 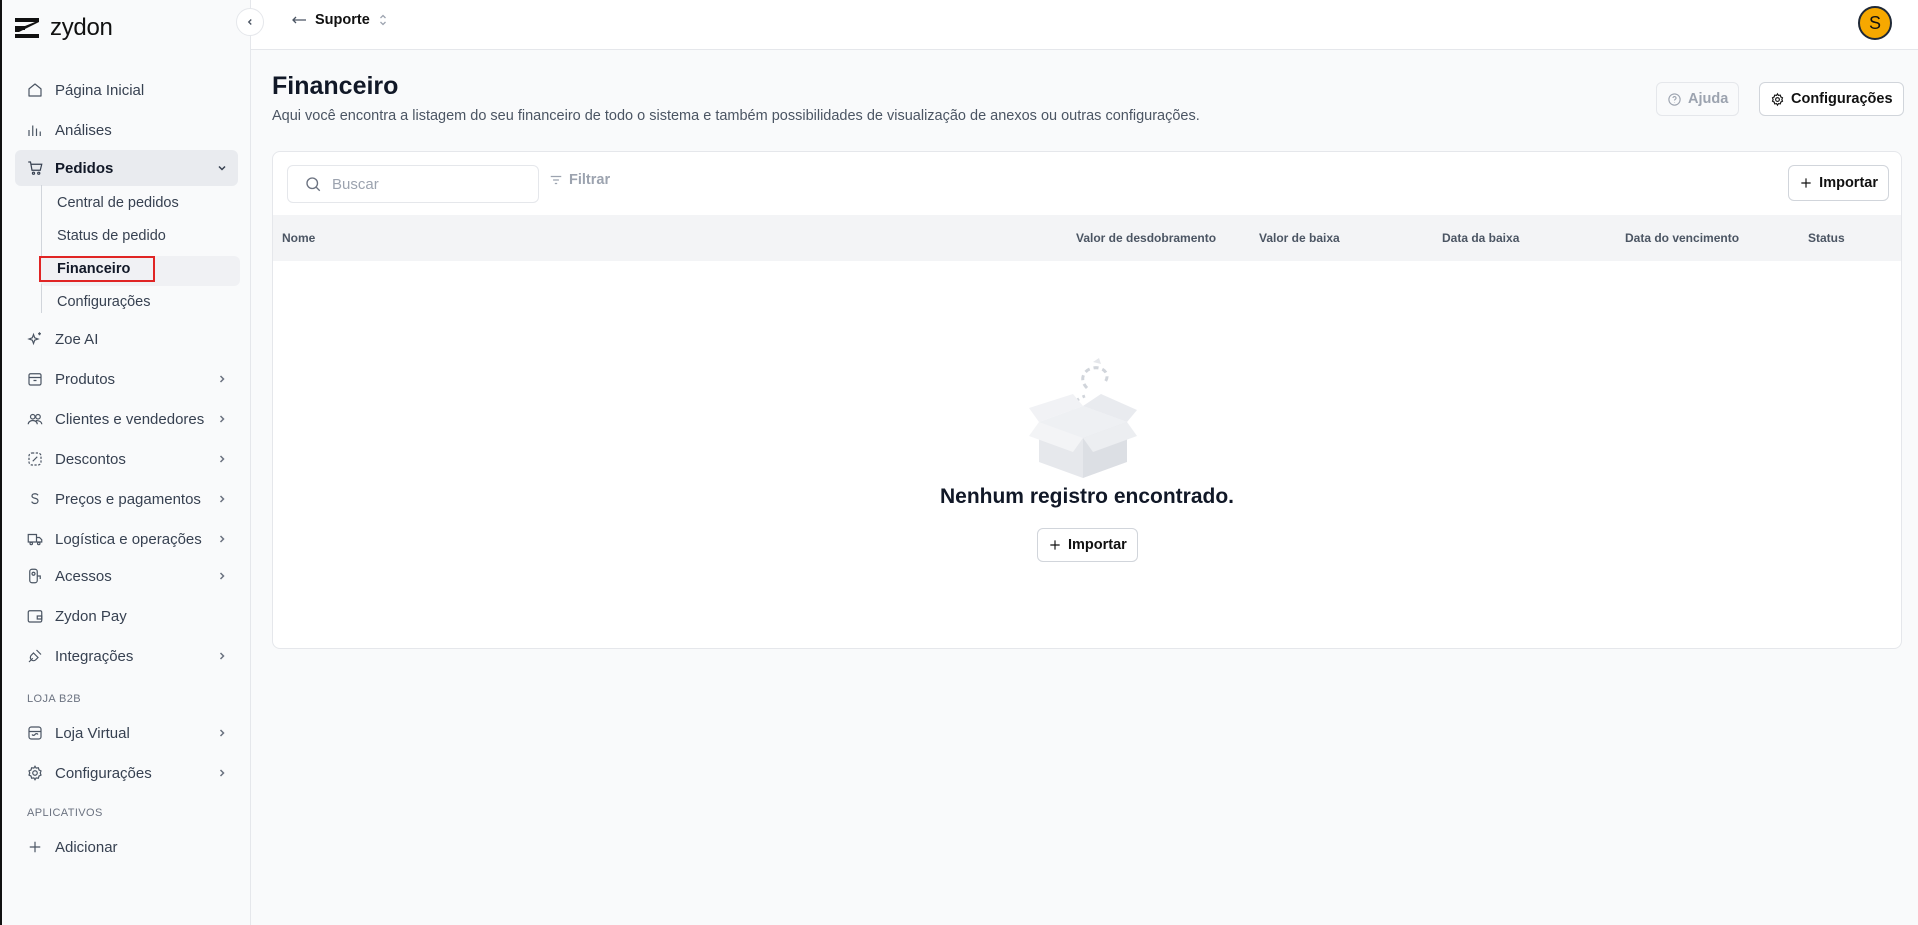 What do you see at coordinates (1084, 25) in the screenshot?
I see `top-bar: Suporte S` at bounding box center [1084, 25].